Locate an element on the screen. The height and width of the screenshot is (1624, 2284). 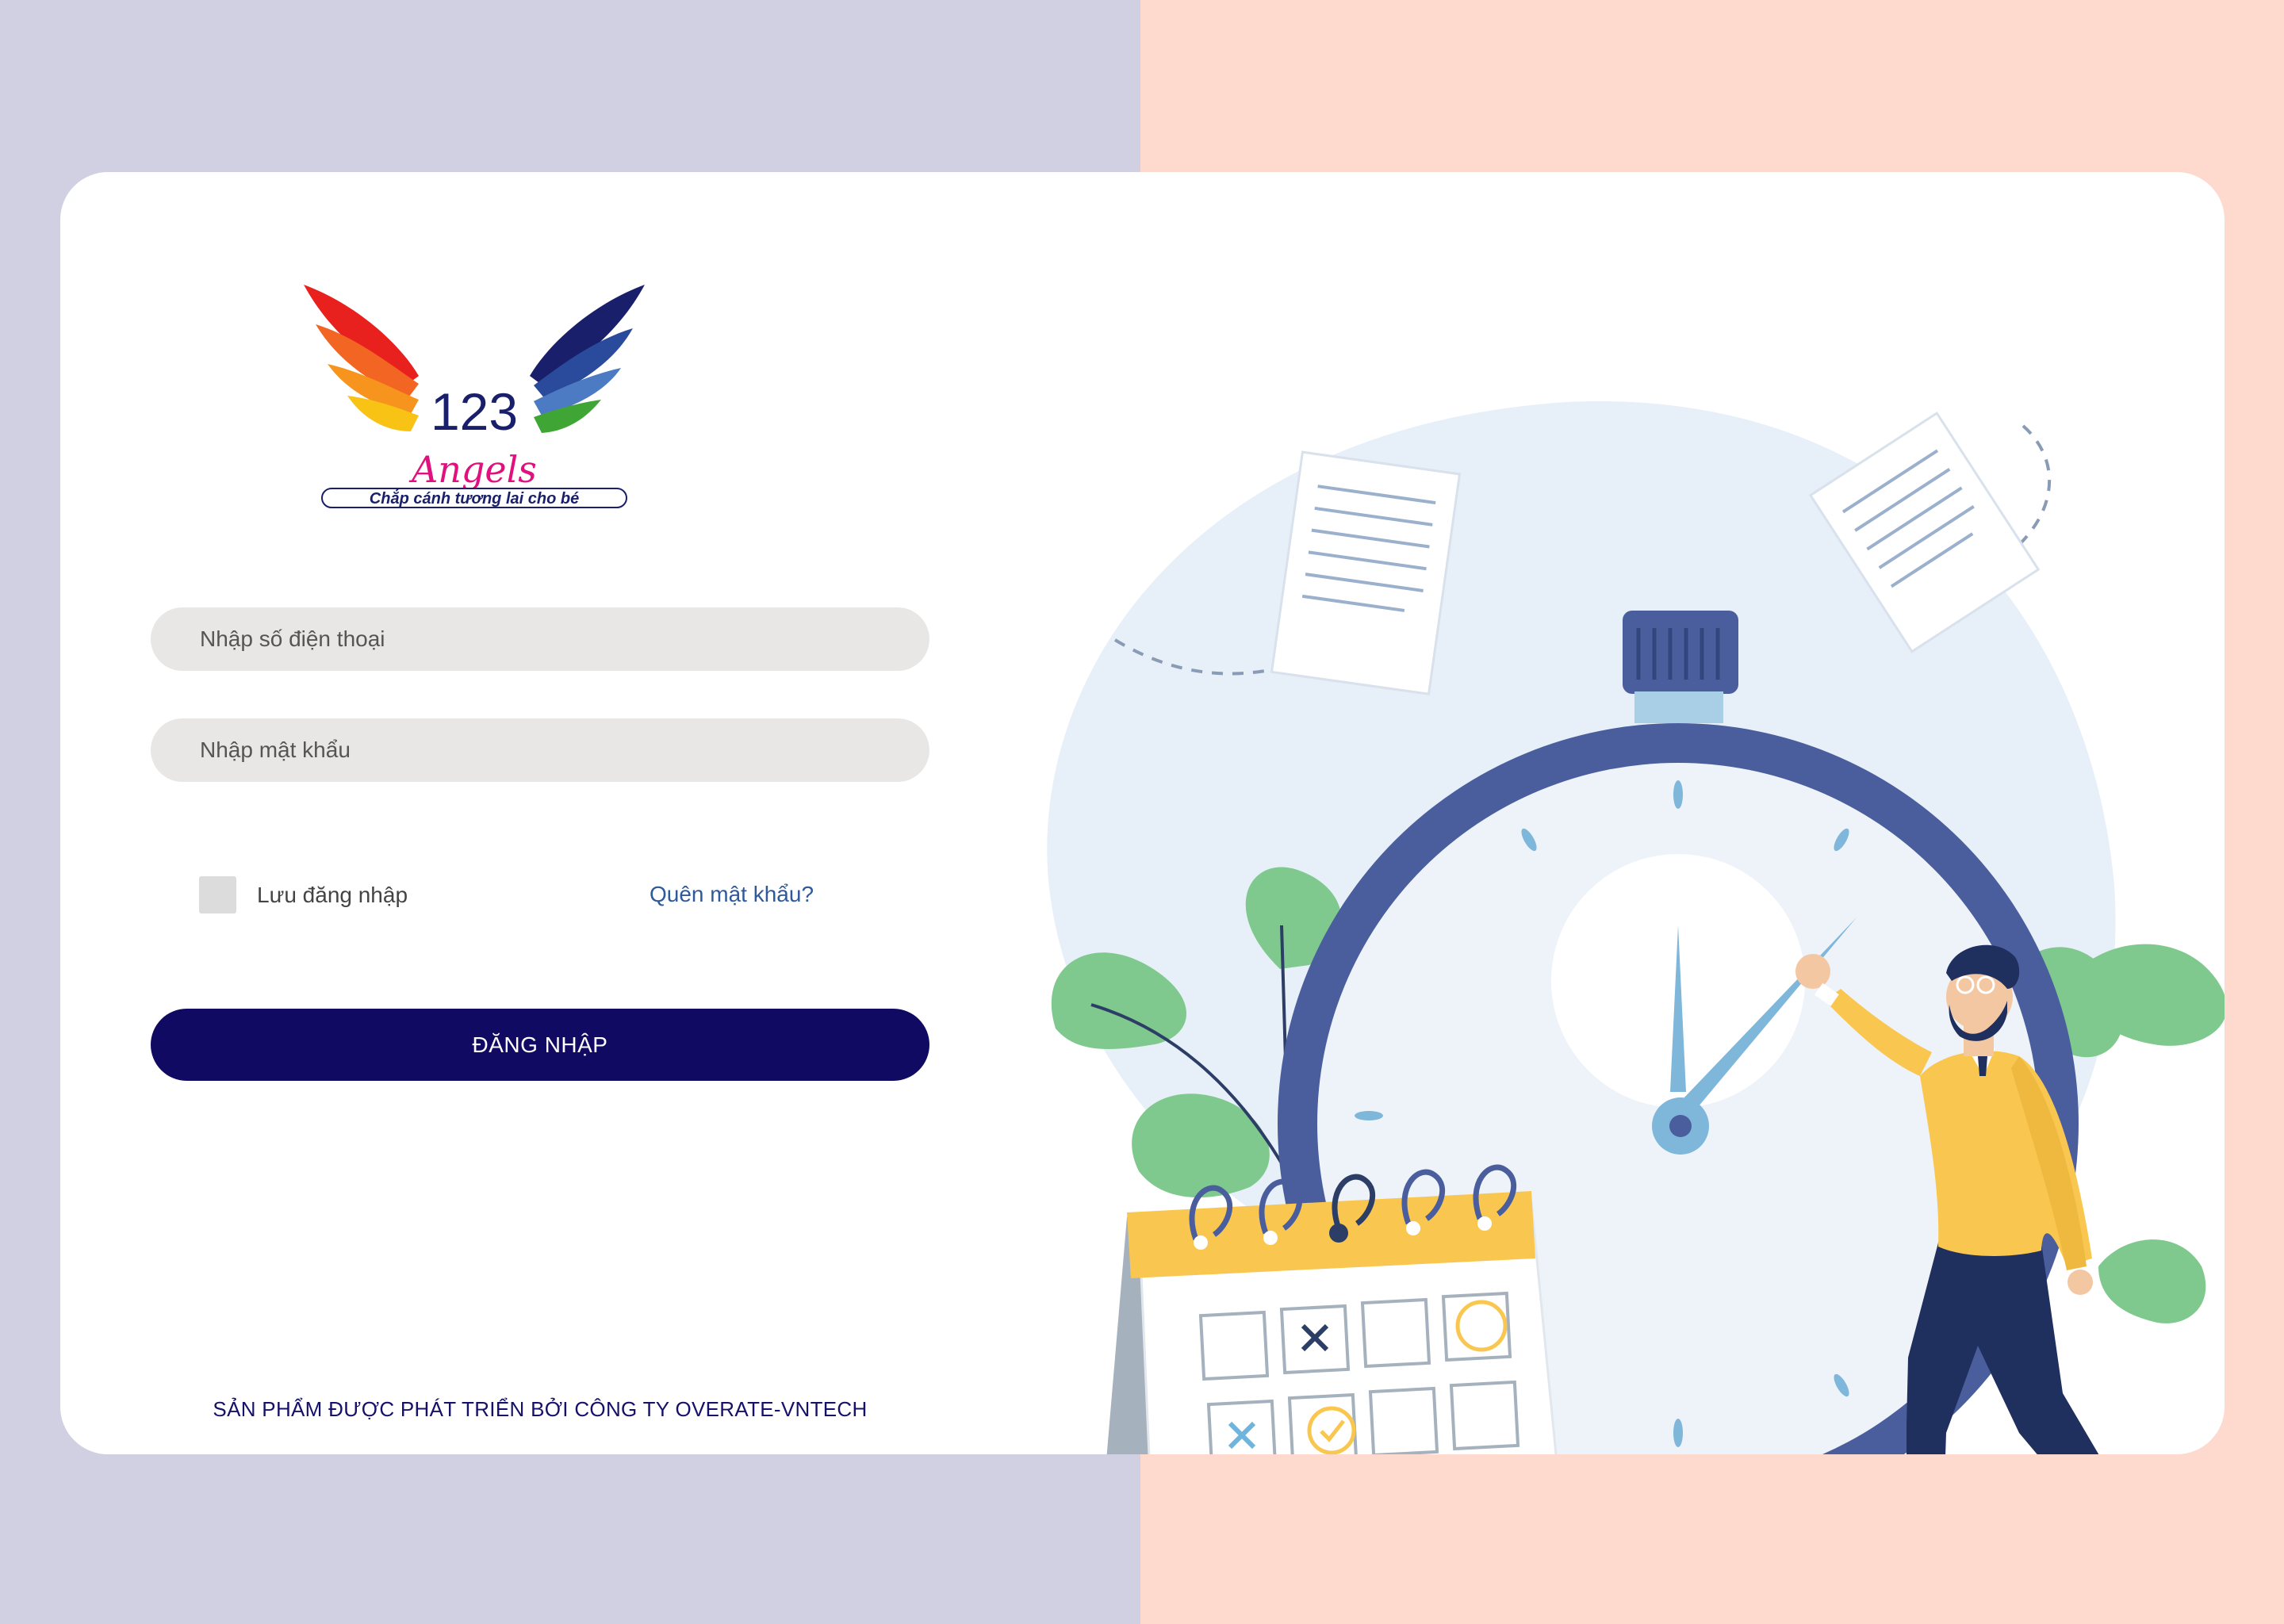
password-input is located at coordinates (540, 750).